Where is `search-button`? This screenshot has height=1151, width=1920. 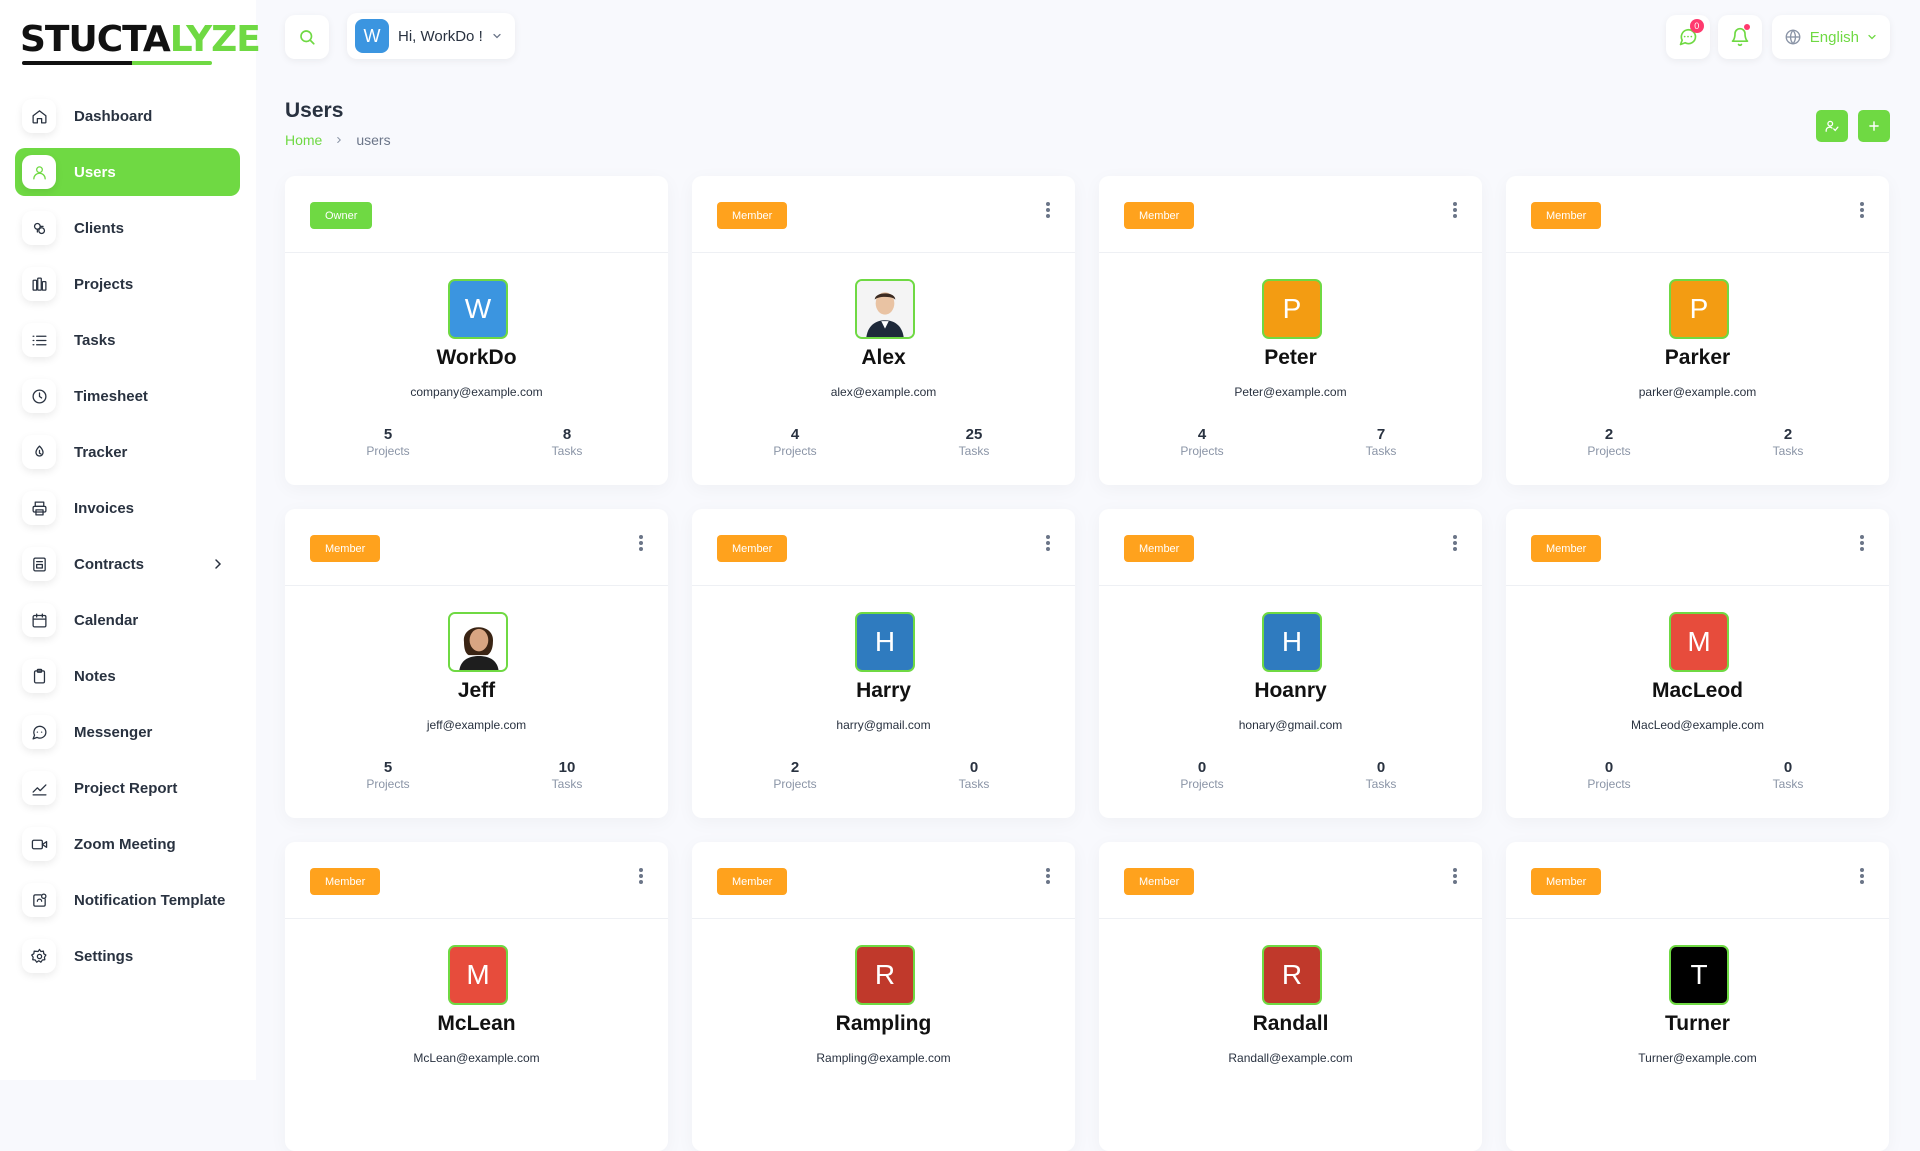
search-button is located at coordinates (307, 37).